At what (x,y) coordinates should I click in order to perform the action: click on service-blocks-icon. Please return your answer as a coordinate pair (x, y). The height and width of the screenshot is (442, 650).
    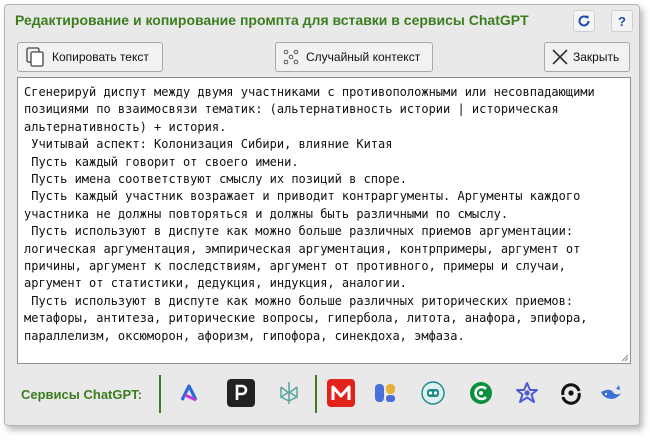
    Looking at the image, I should click on (385, 393).